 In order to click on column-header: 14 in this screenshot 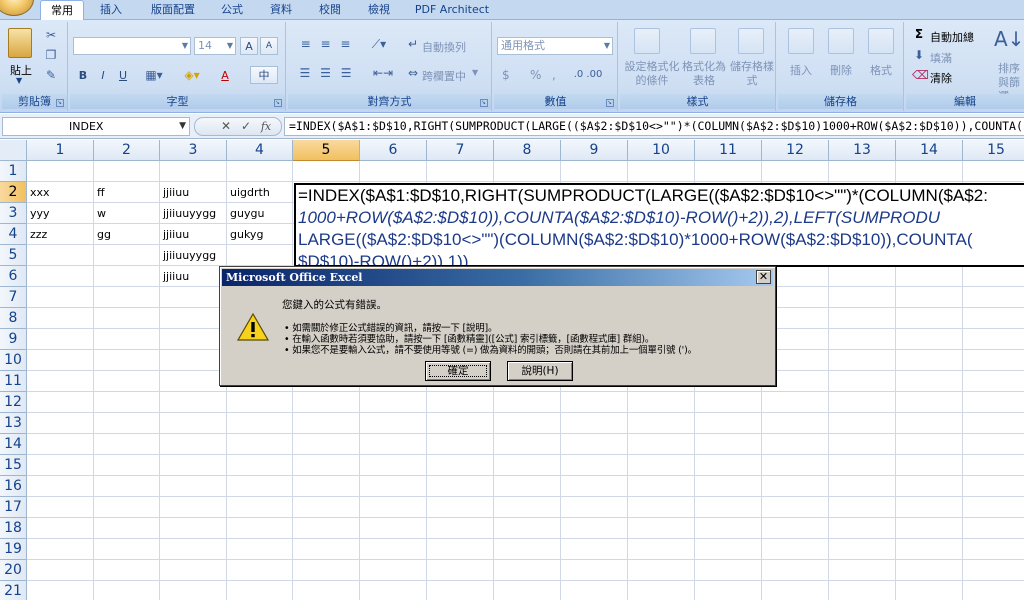, I will do `click(929, 150)`.